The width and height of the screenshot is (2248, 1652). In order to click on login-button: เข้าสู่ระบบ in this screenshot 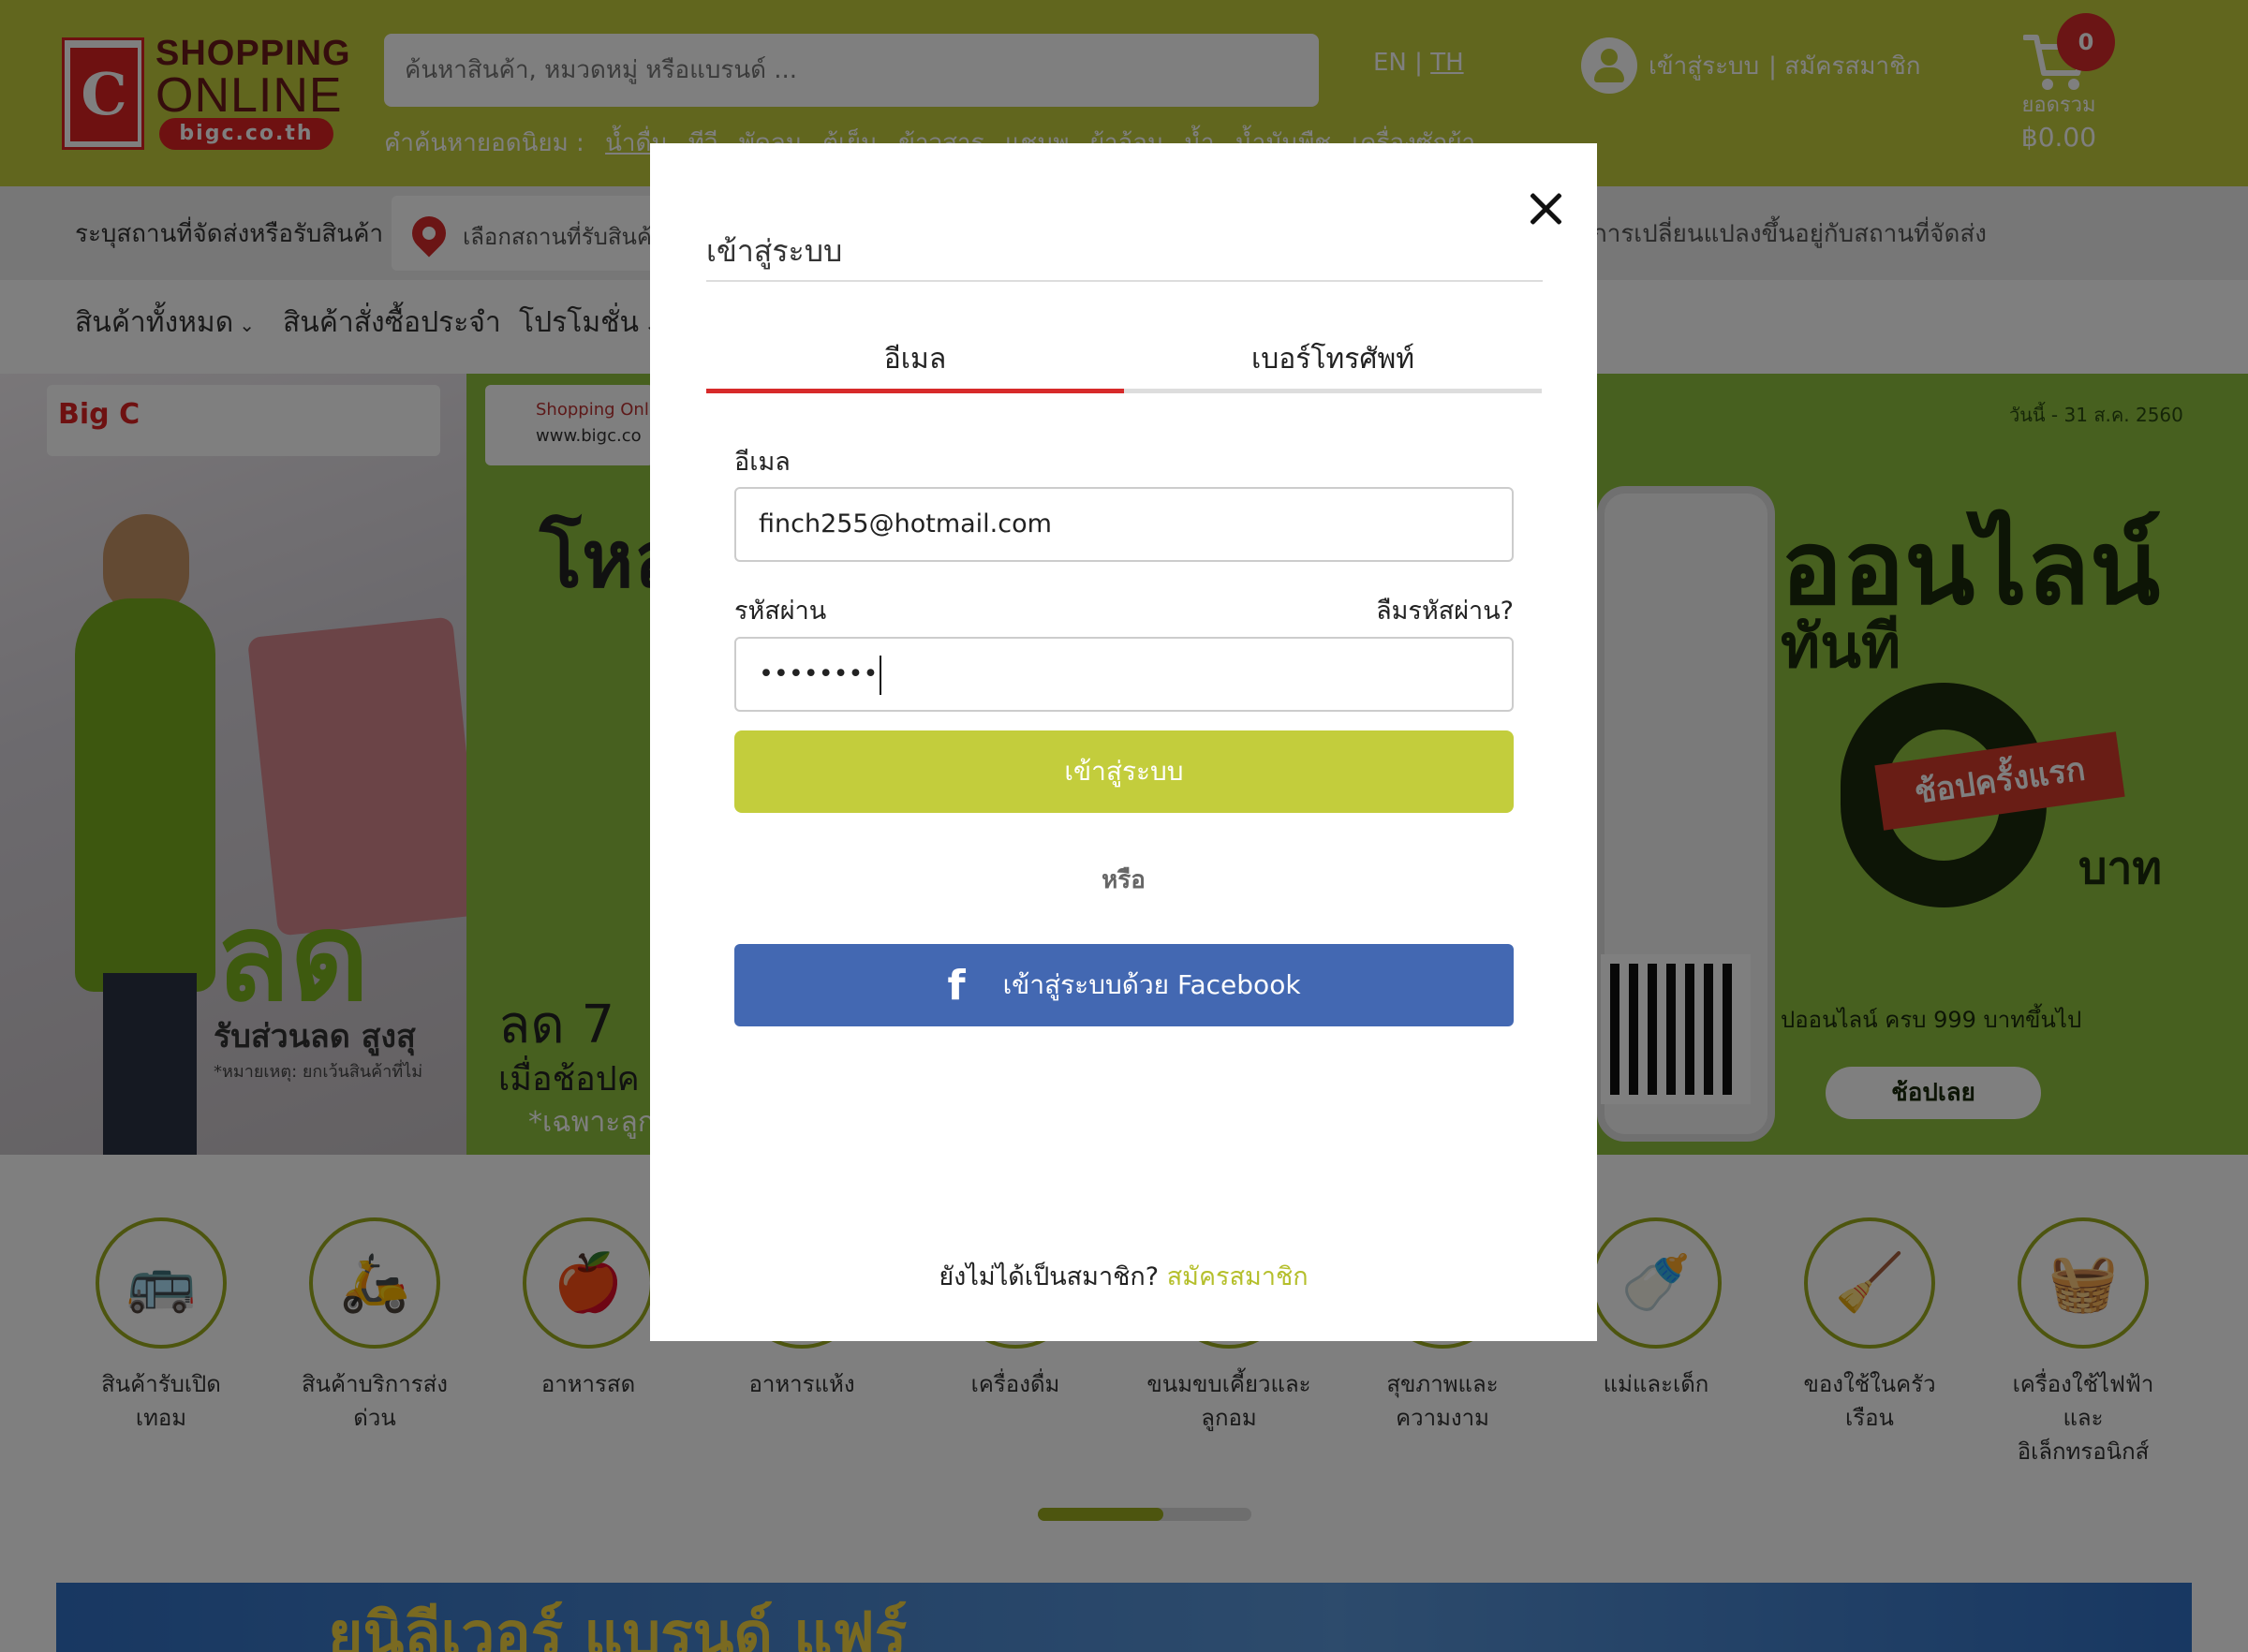, I will do `click(1124, 772)`.